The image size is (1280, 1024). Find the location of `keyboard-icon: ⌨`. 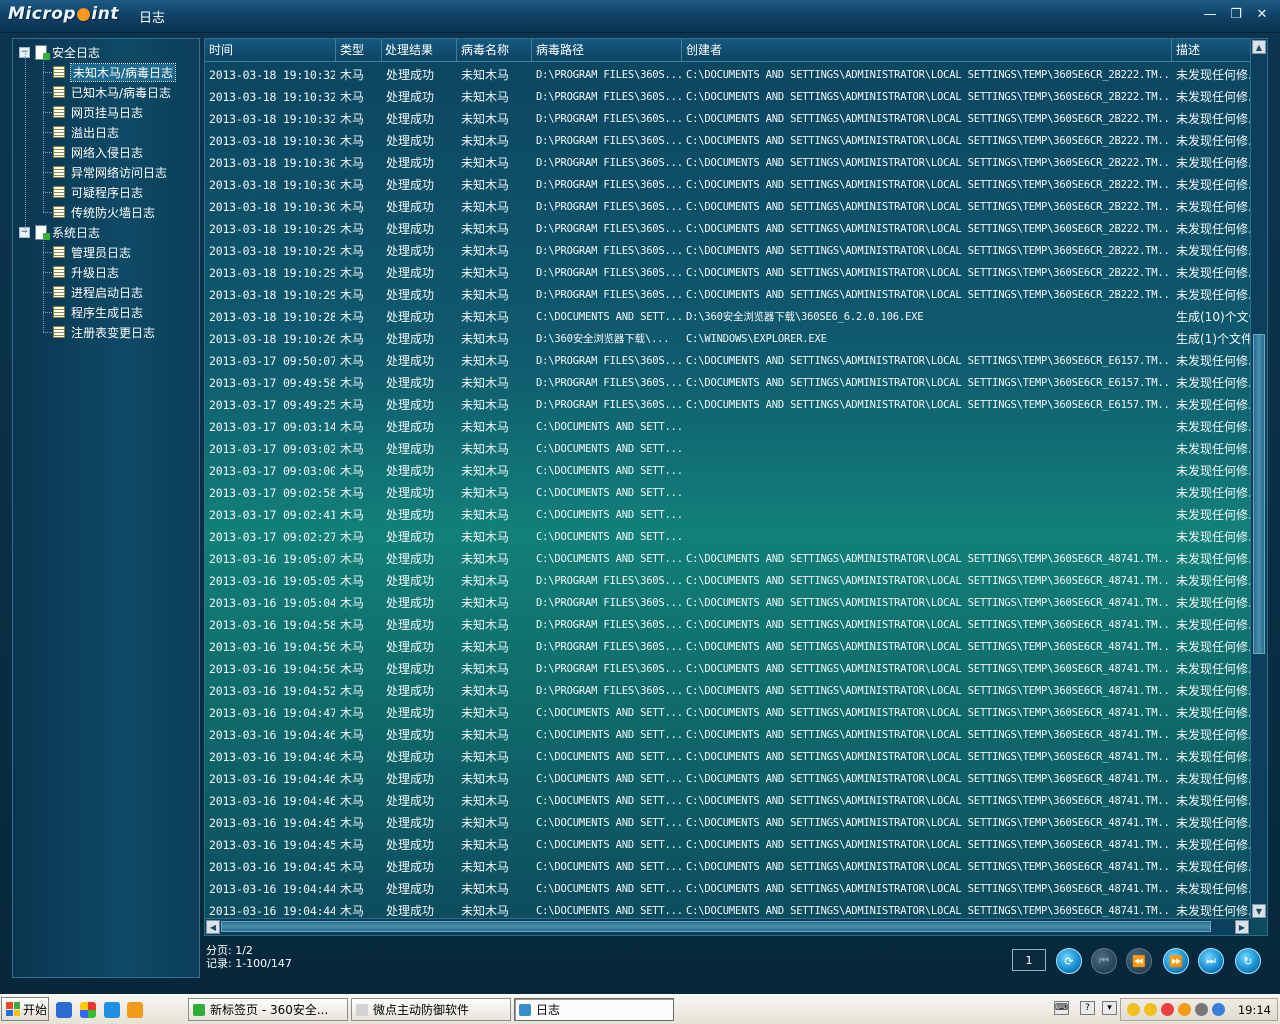

keyboard-icon: ⌨ is located at coordinates (1061, 1008).